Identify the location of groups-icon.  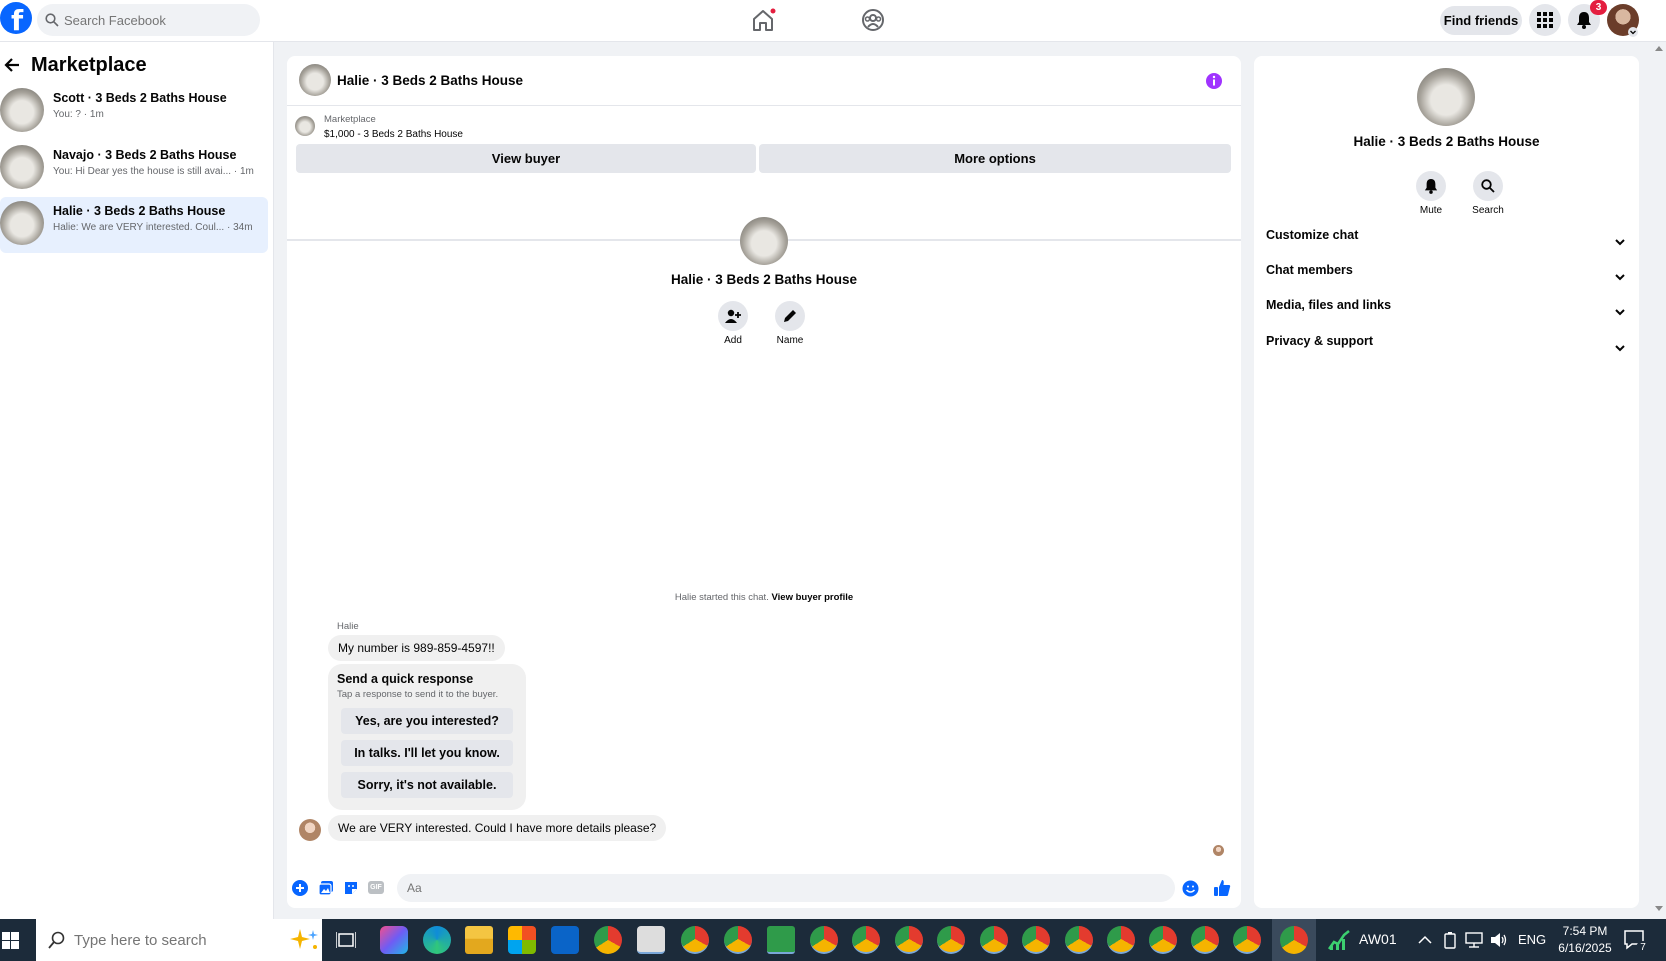
(873, 20).